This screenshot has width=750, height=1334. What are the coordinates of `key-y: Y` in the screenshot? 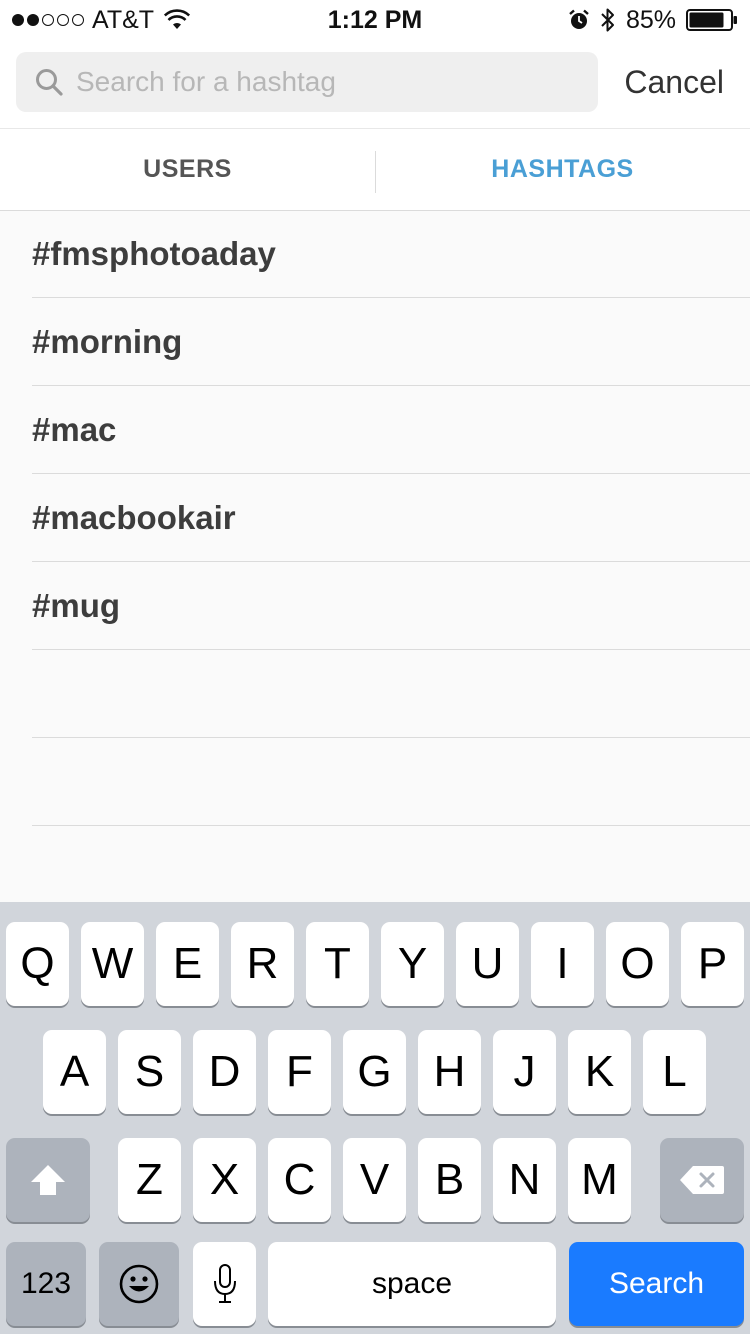 It's located at (412, 964).